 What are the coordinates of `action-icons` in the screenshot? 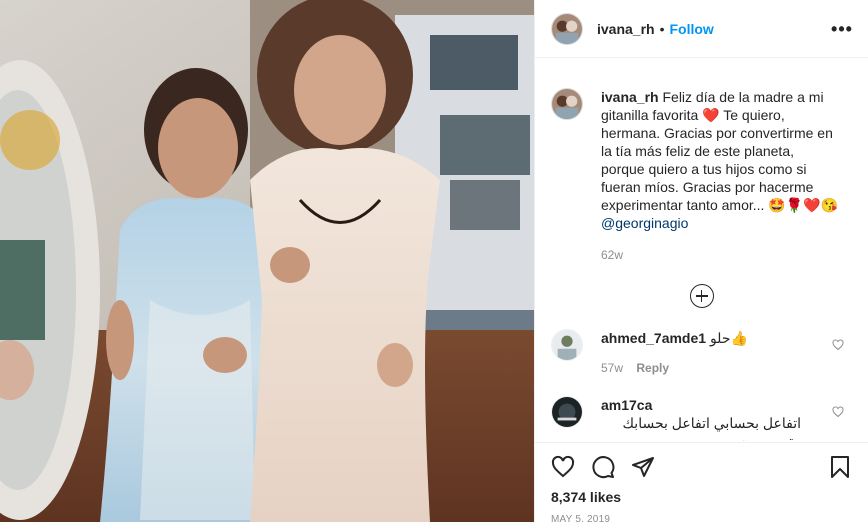 It's located at (701, 467).